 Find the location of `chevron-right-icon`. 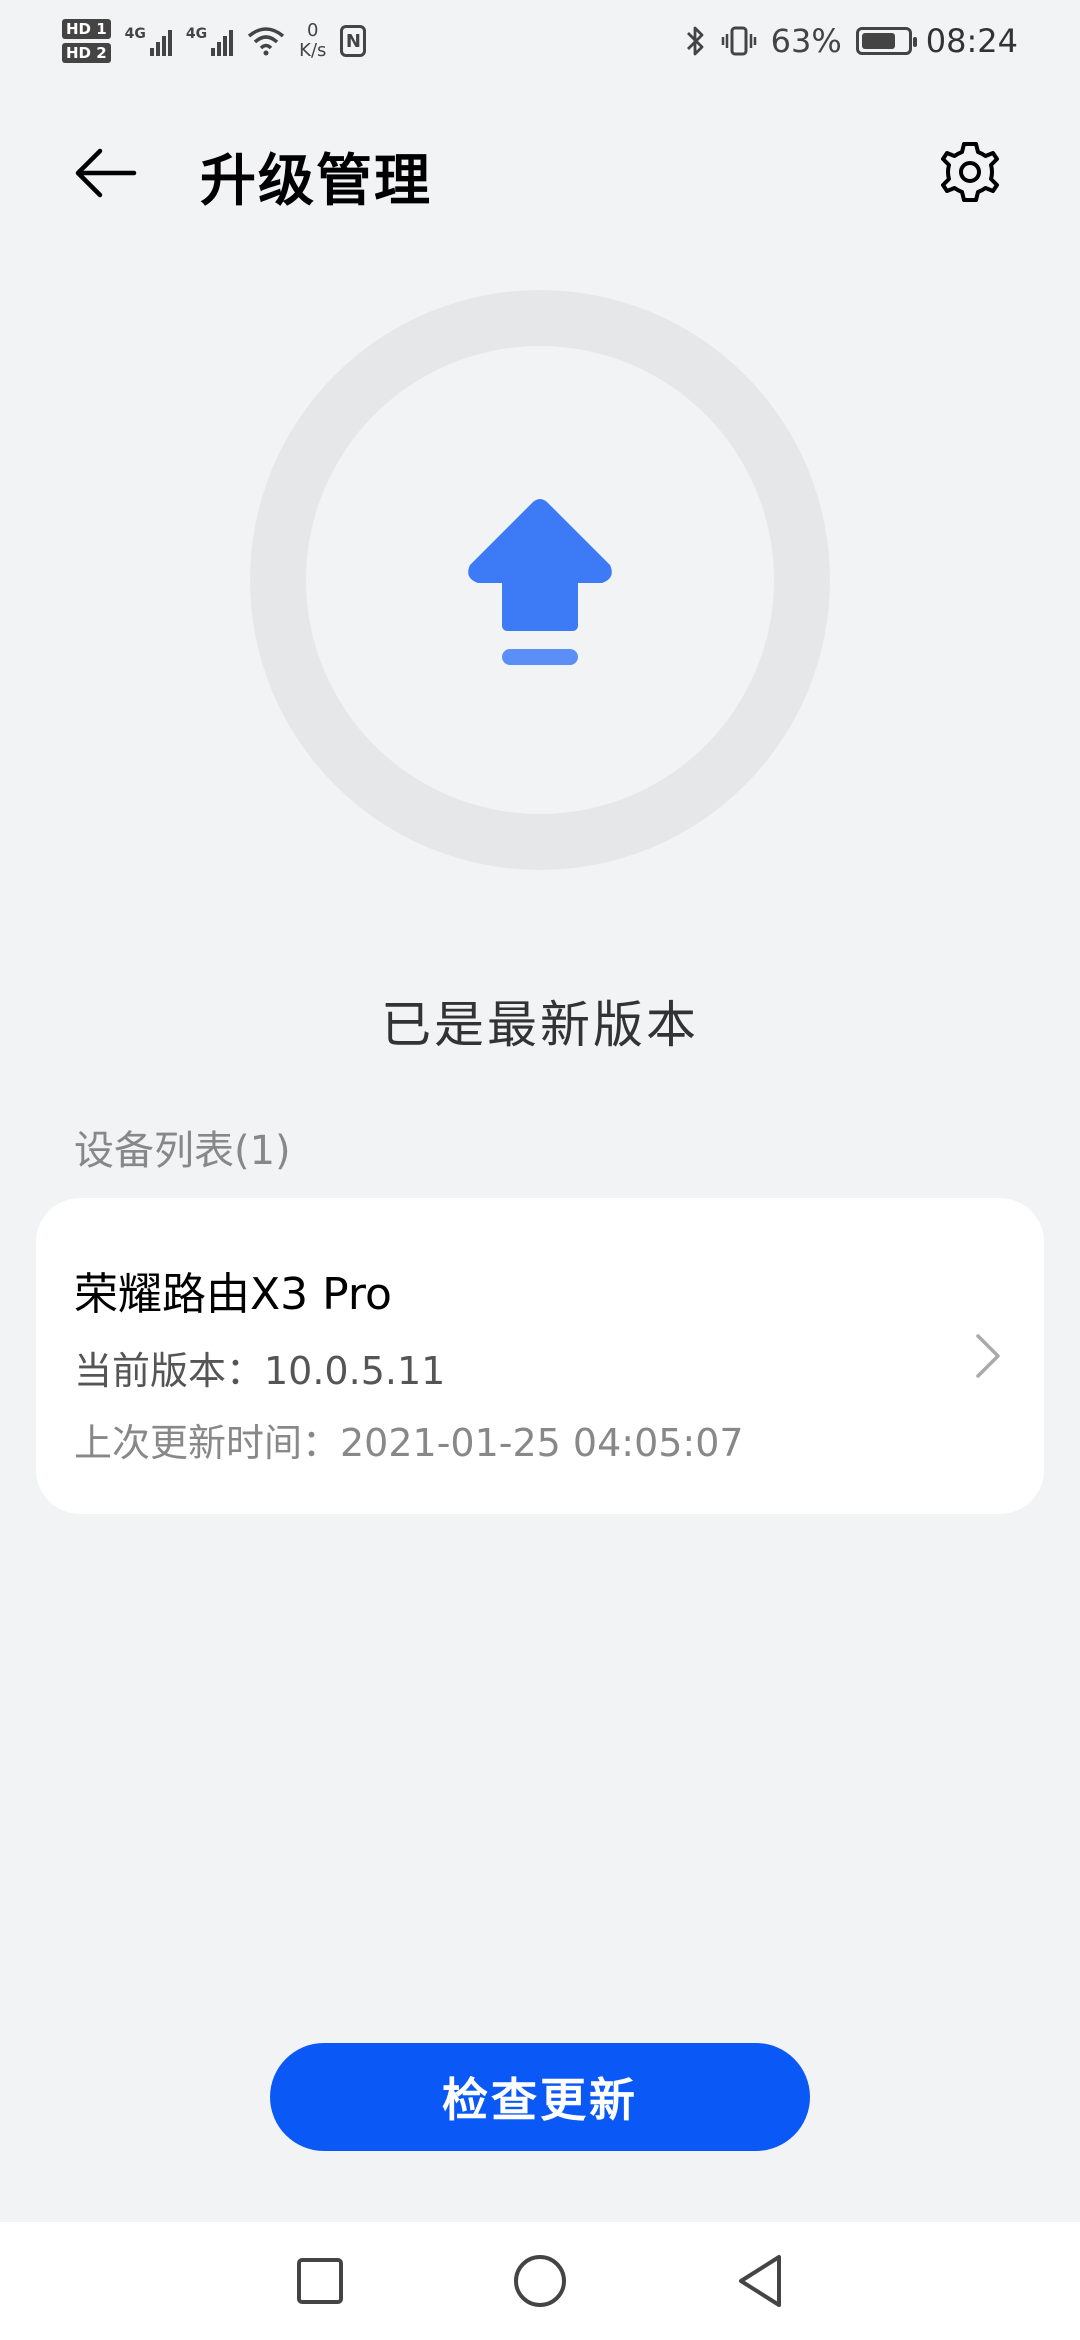

chevron-right-icon is located at coordinates (988, 1356).